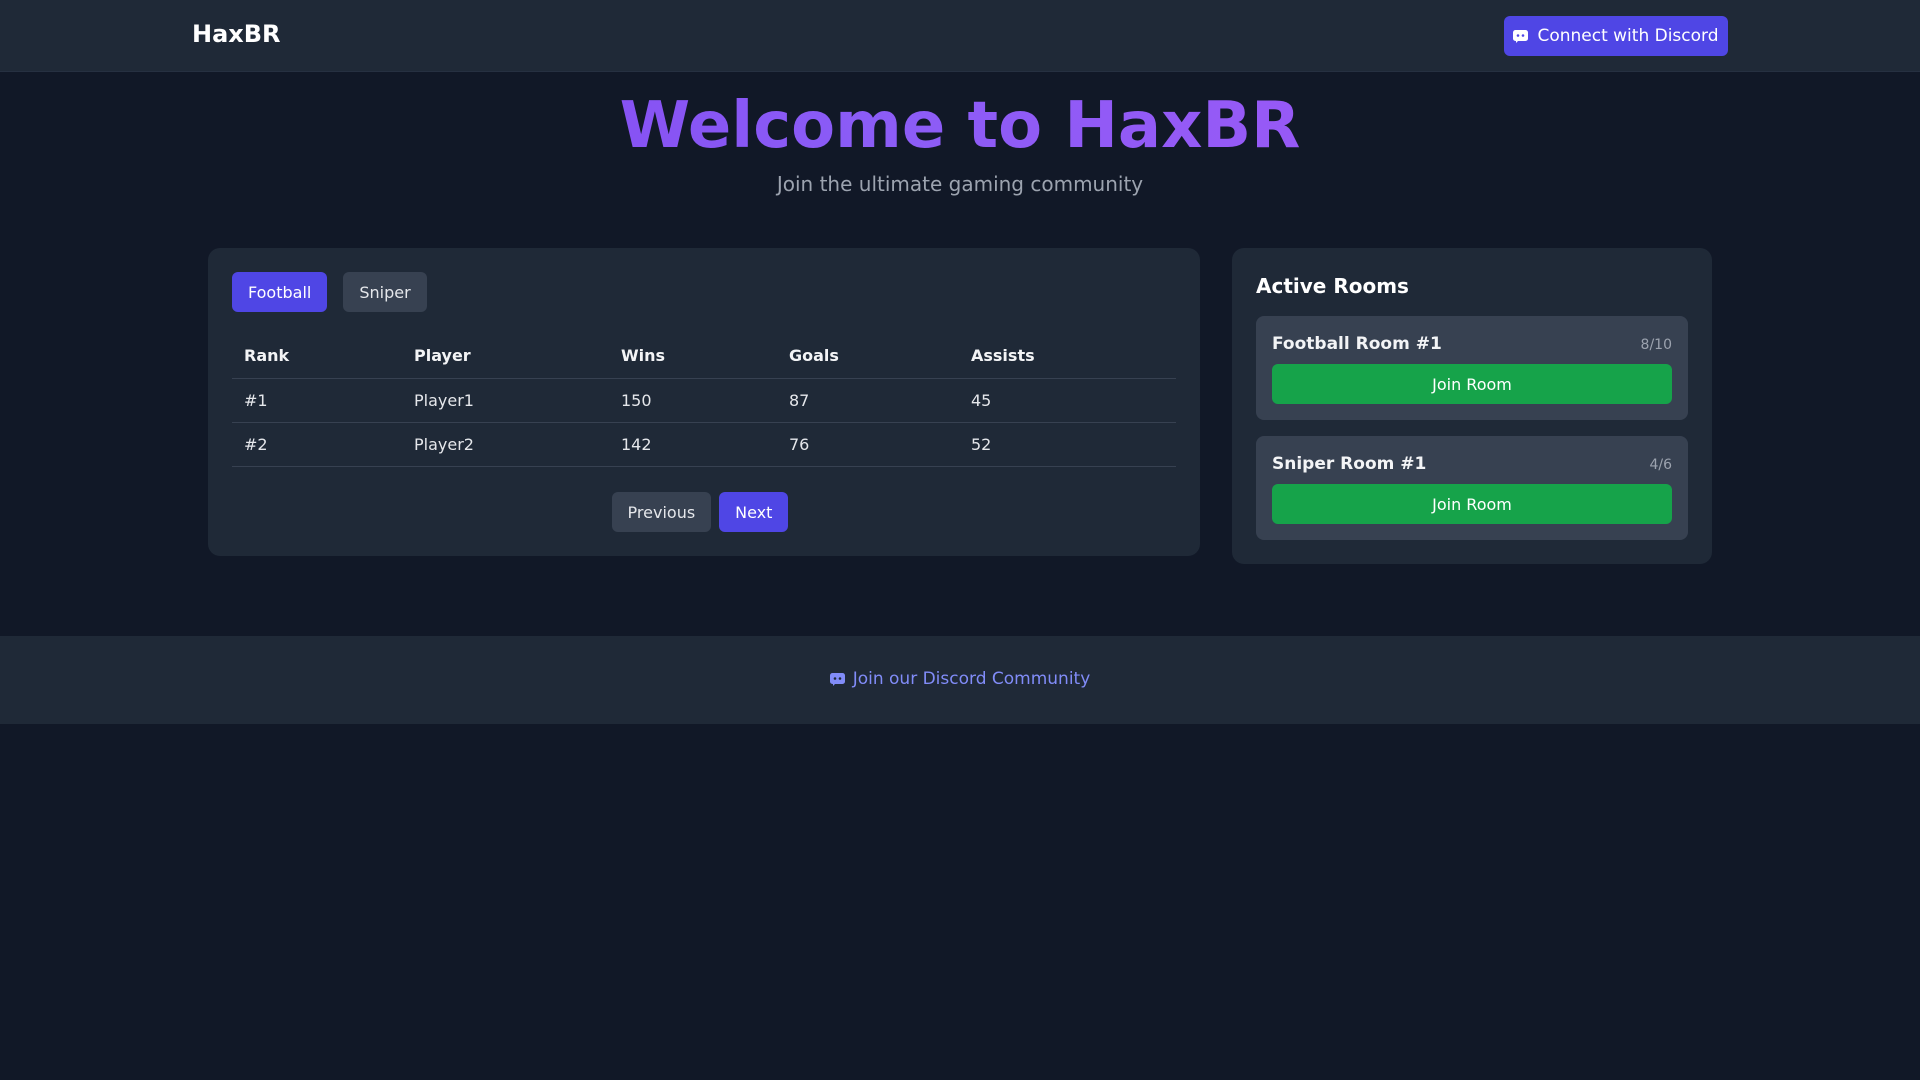 This screenshot has width=1920, height=1080. I want to click on table-row: #1 Player1 150 87 45, so click(704, 400).